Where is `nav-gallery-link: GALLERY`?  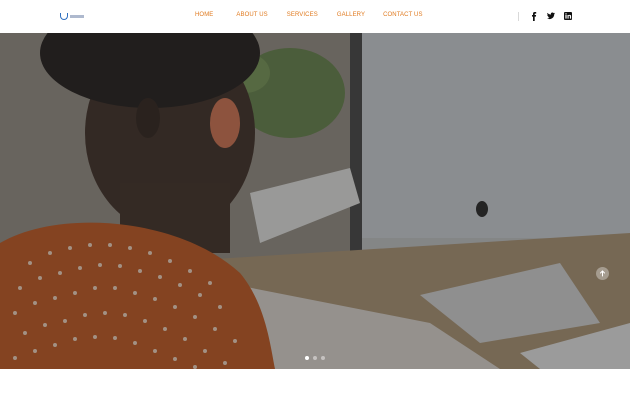
nav-gallery-link: GALLERY is located at coordinates (351, 15).